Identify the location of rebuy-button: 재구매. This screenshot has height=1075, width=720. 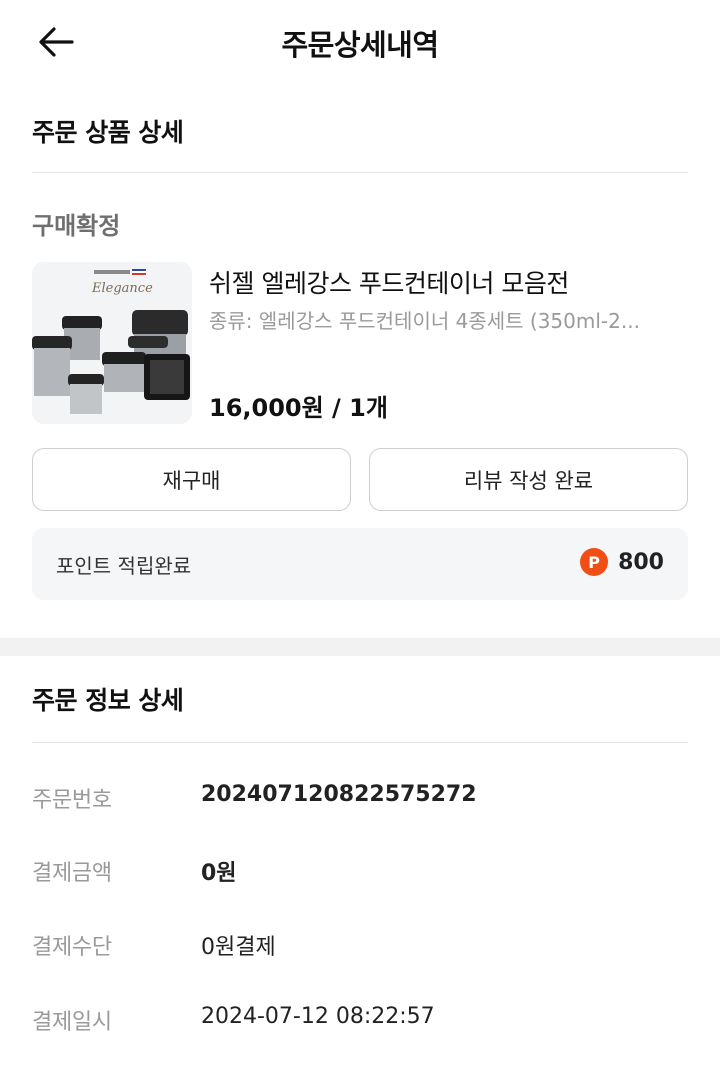
(191, 479).